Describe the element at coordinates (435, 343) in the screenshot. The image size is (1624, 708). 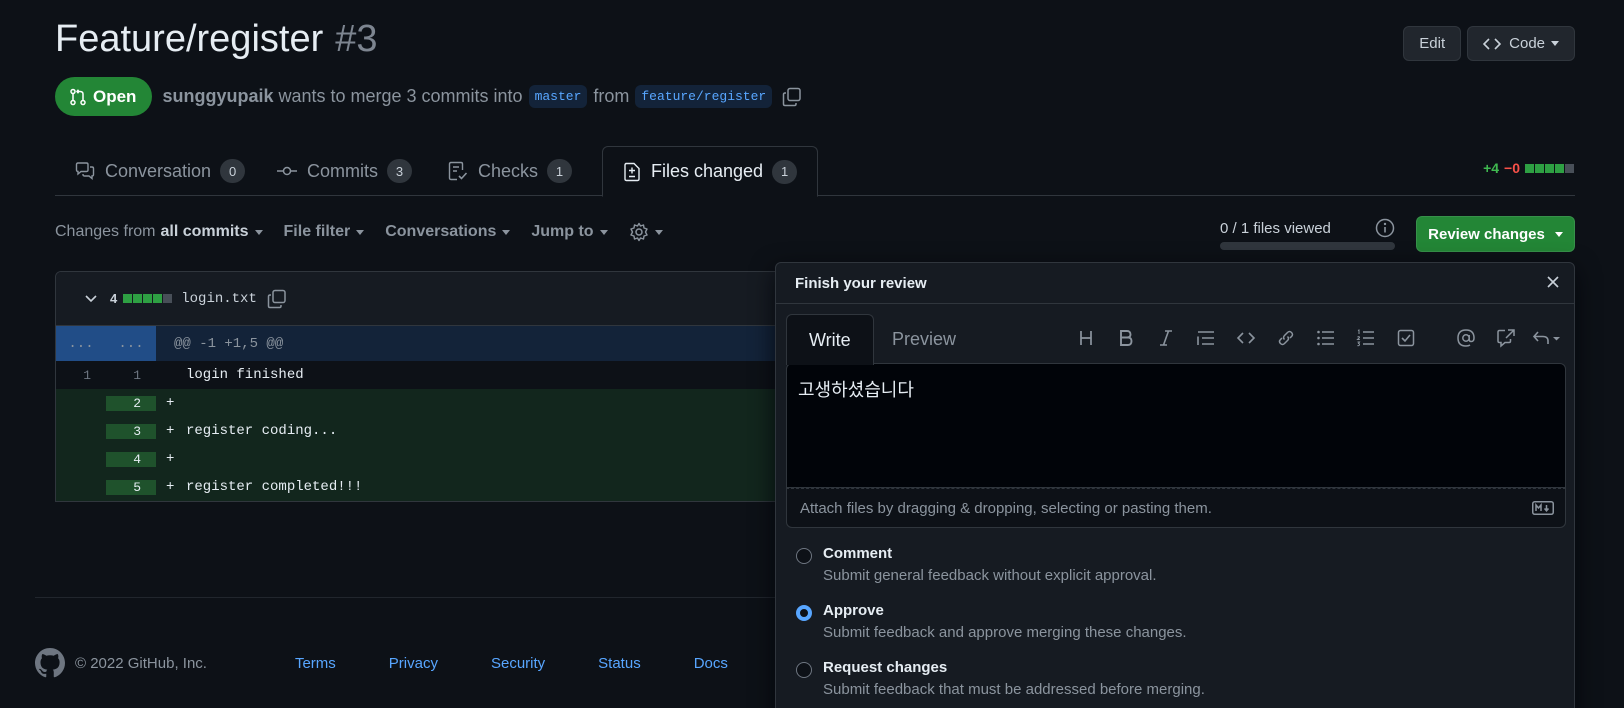
I see `hunk-header: ... ... @@ -1 +1,5 @@` at that location.